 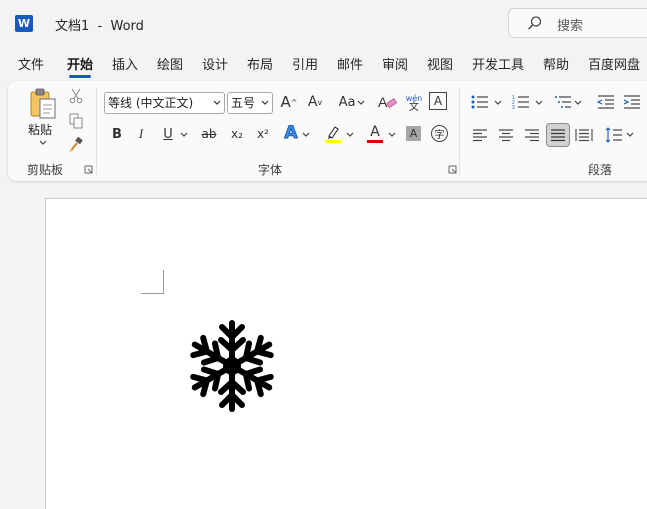 I want to click on subscript-button: x₂, so click(x=237, y=134).